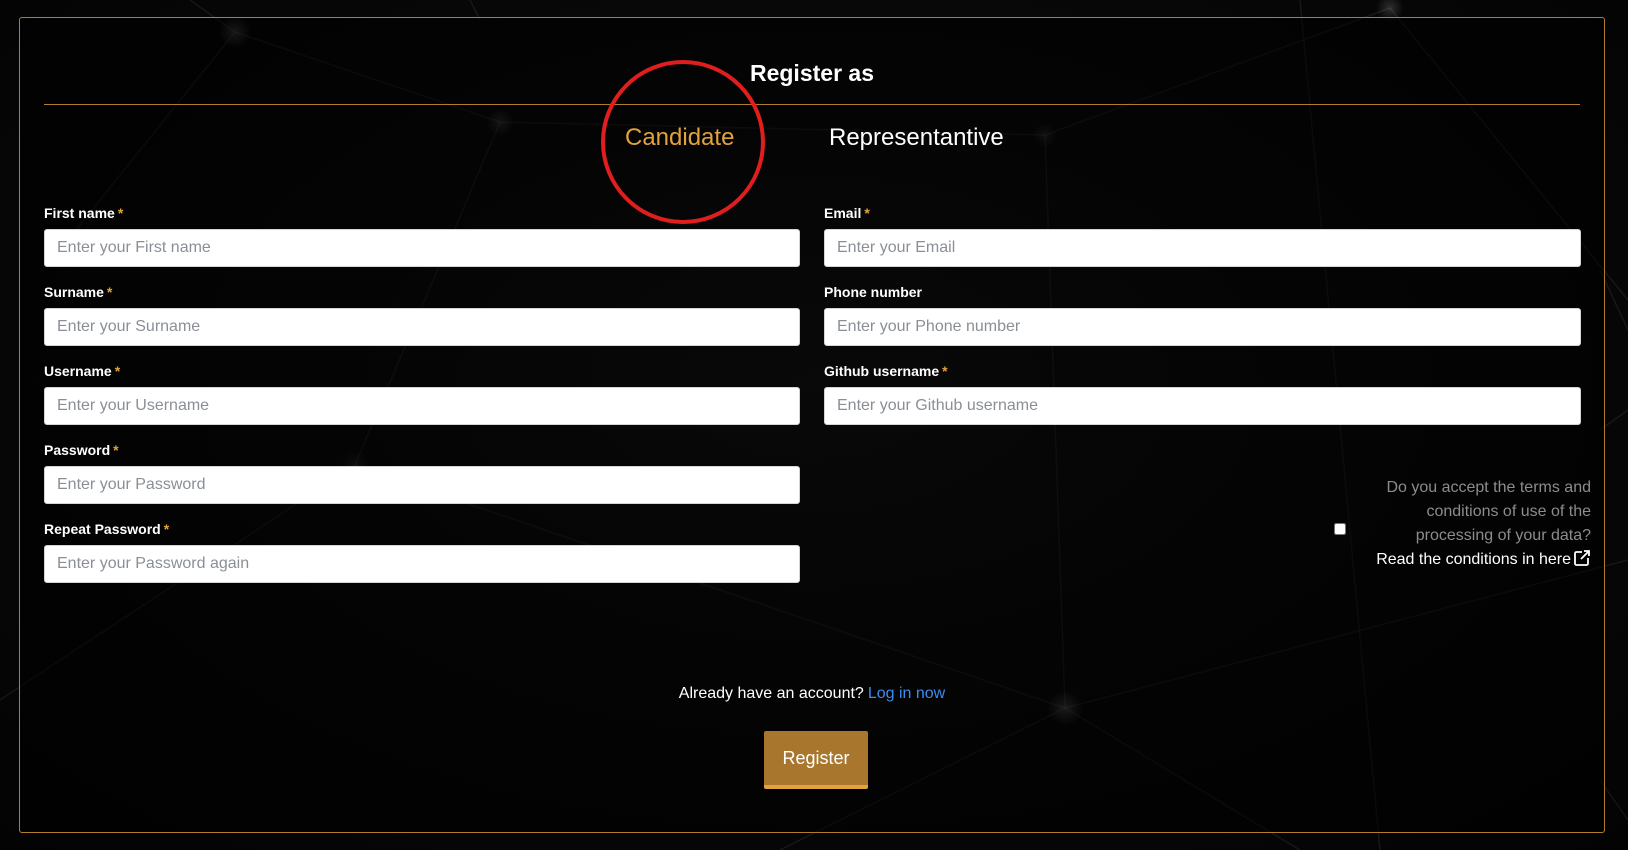 This screenshot has width=1628, height=850. Describe the element at coordinates (78, 292) in the screenshot. I see `surname-label: Surname *` at that location.